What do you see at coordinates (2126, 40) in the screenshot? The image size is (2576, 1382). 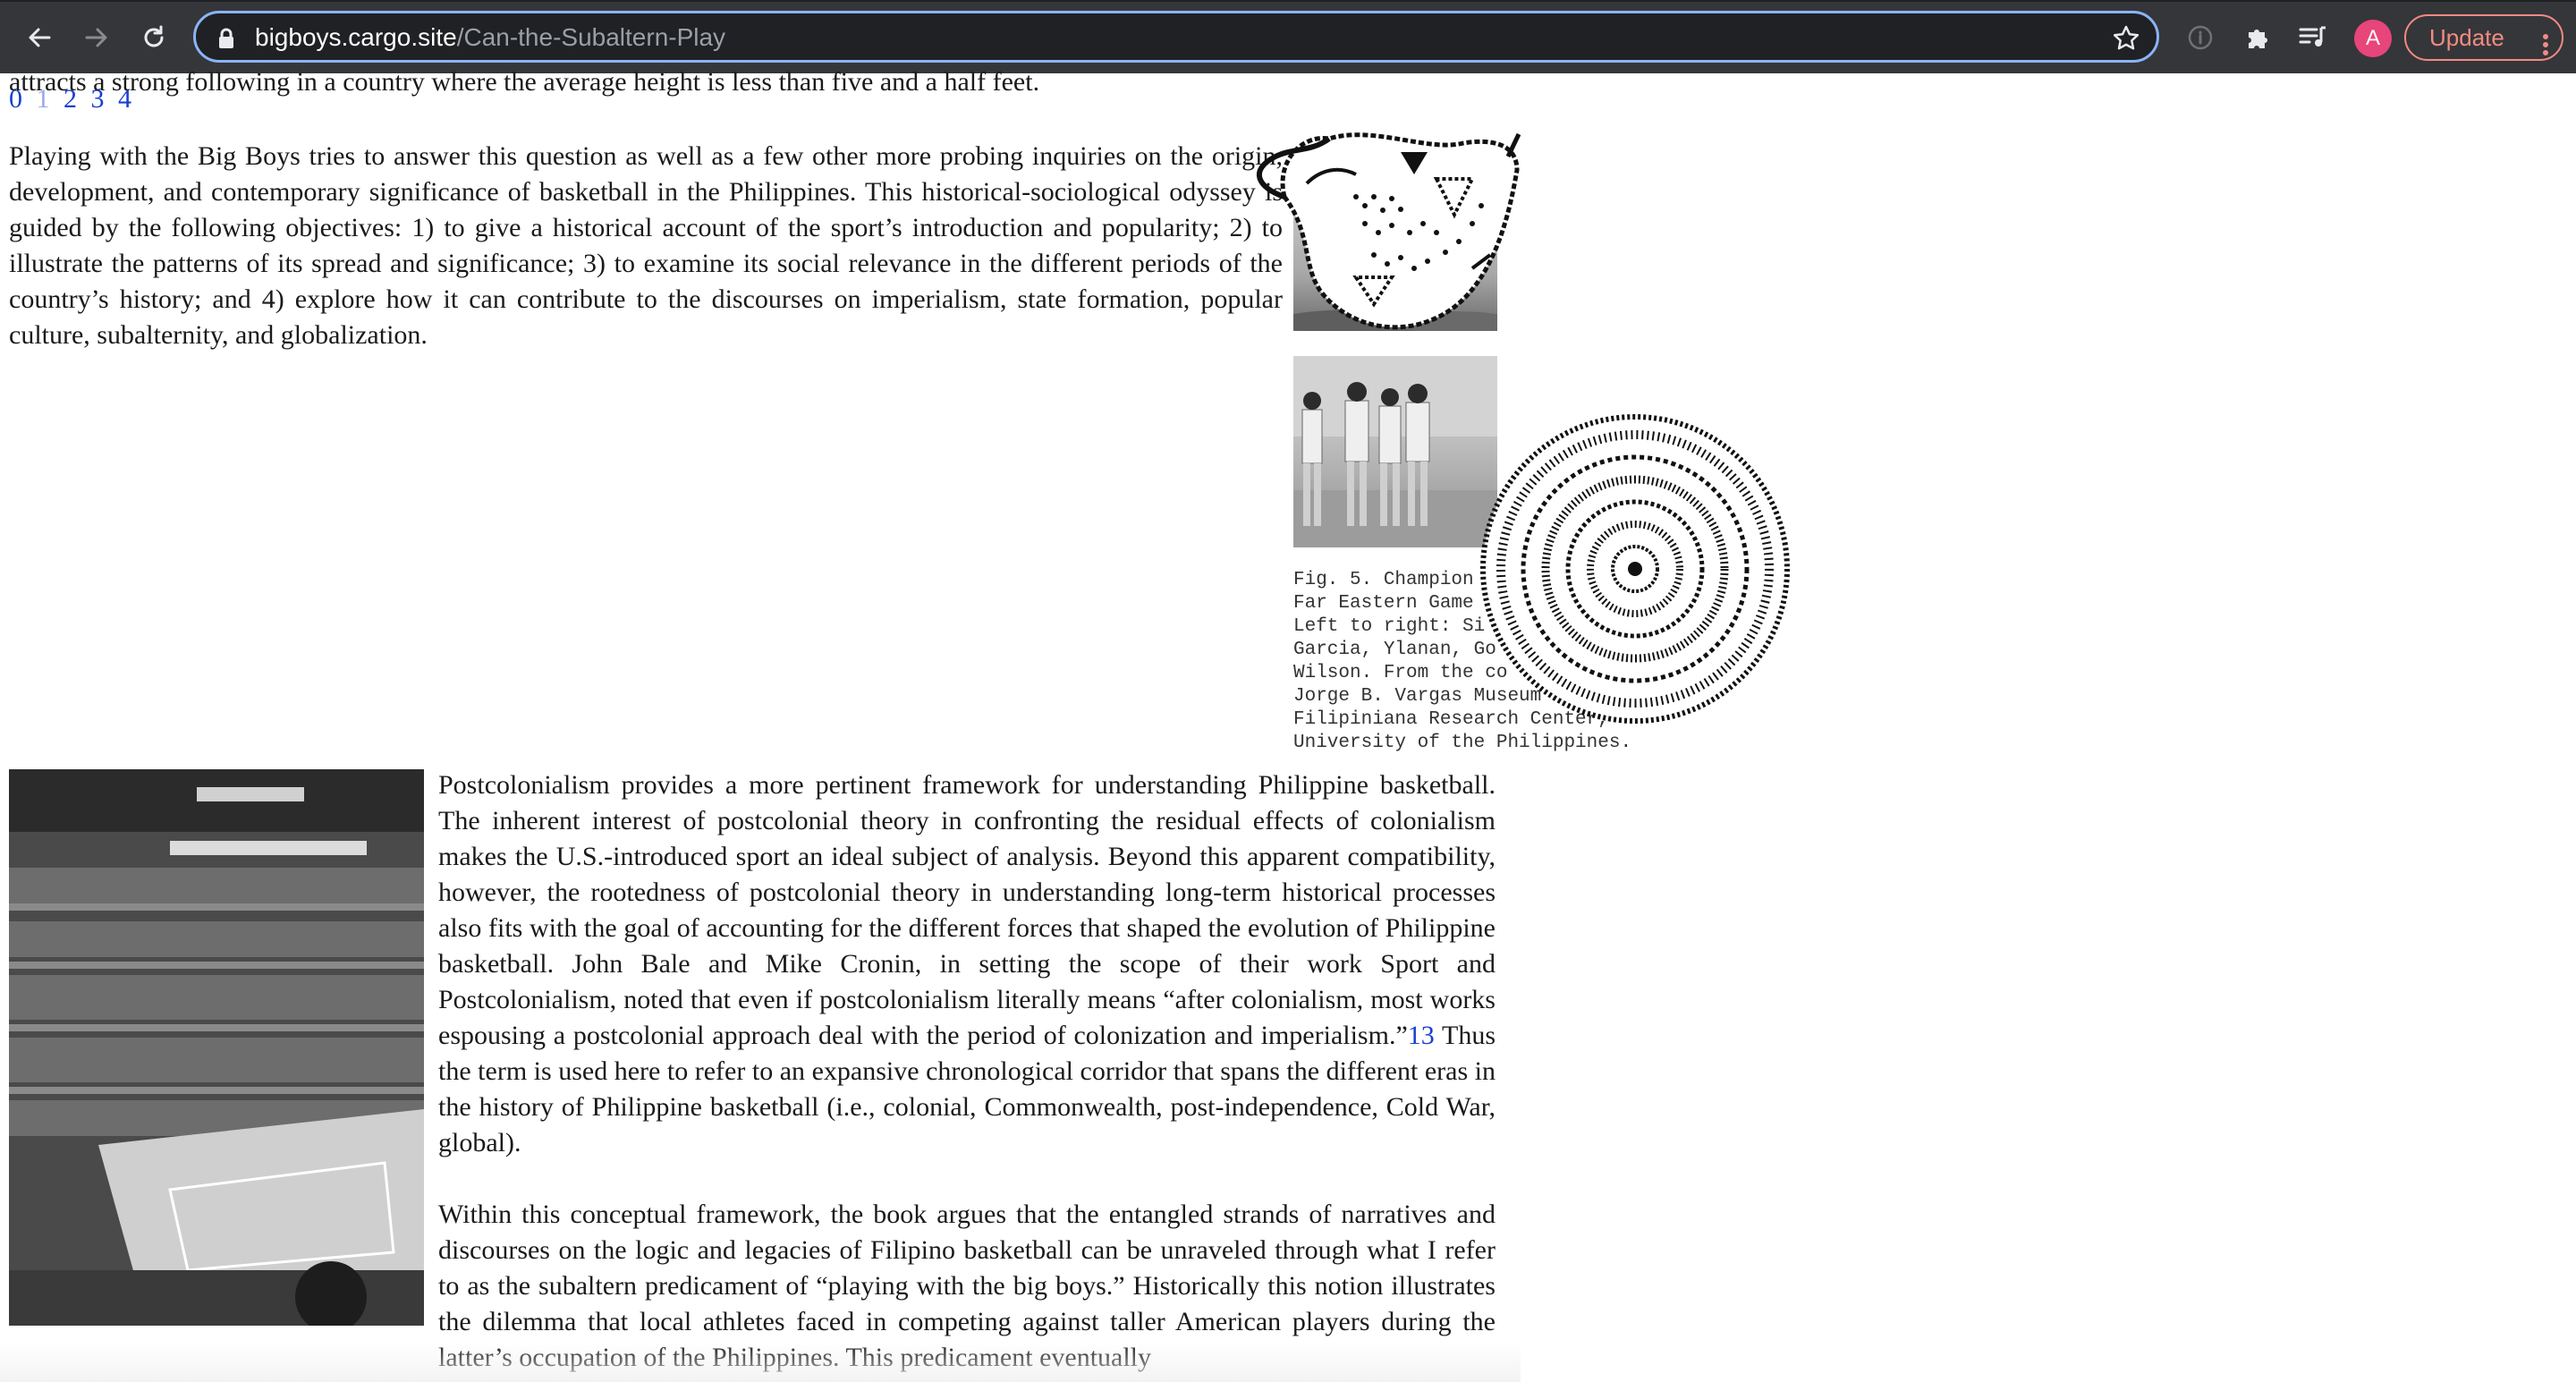 I see `star-icon` at bounding box center [2126, 40].